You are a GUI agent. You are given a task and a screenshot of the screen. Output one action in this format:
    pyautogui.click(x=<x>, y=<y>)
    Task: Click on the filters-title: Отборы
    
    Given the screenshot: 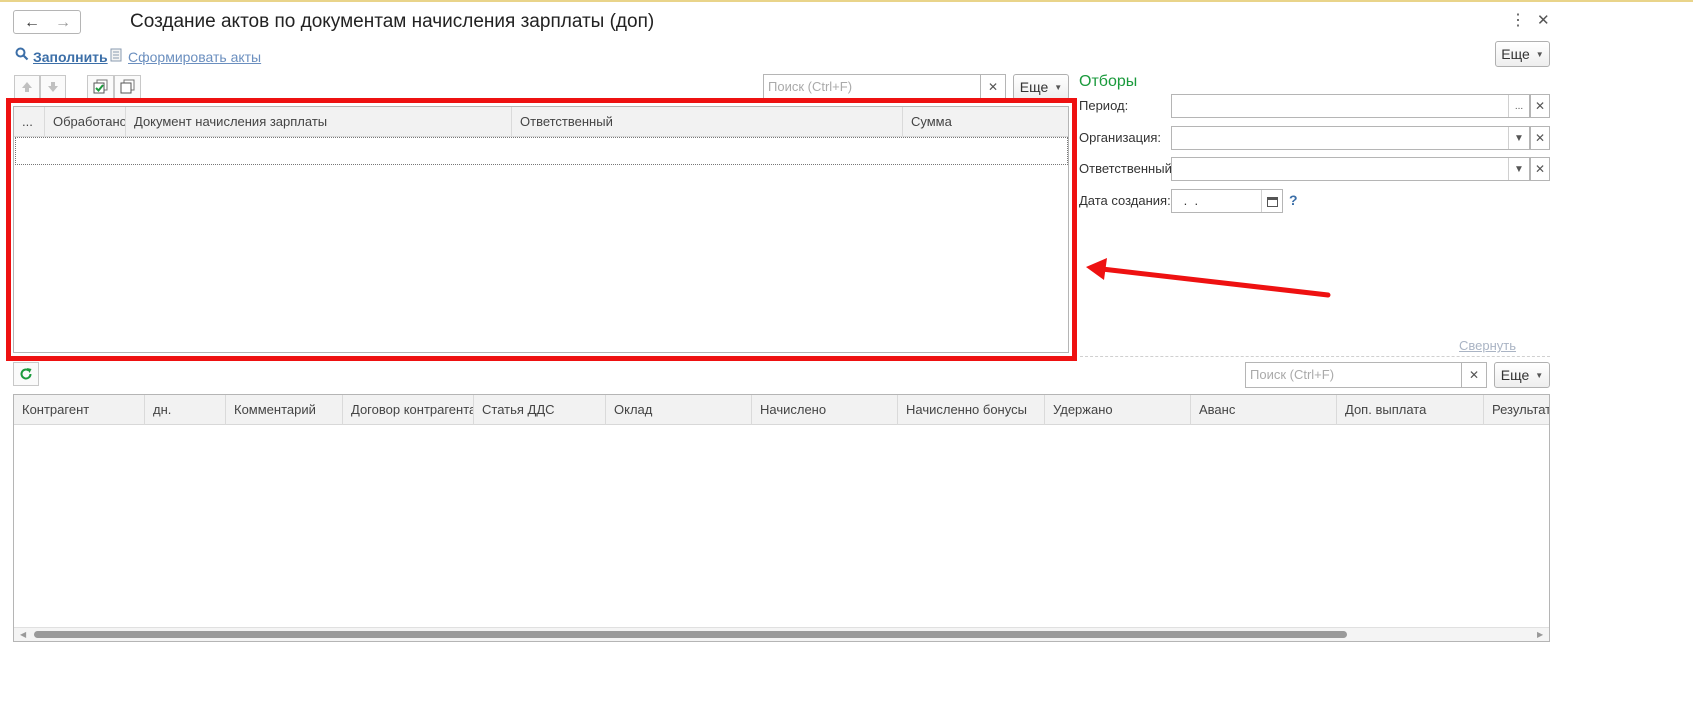 What is the action you would take?
    pyautogui.click(x=1108, y=81)
    